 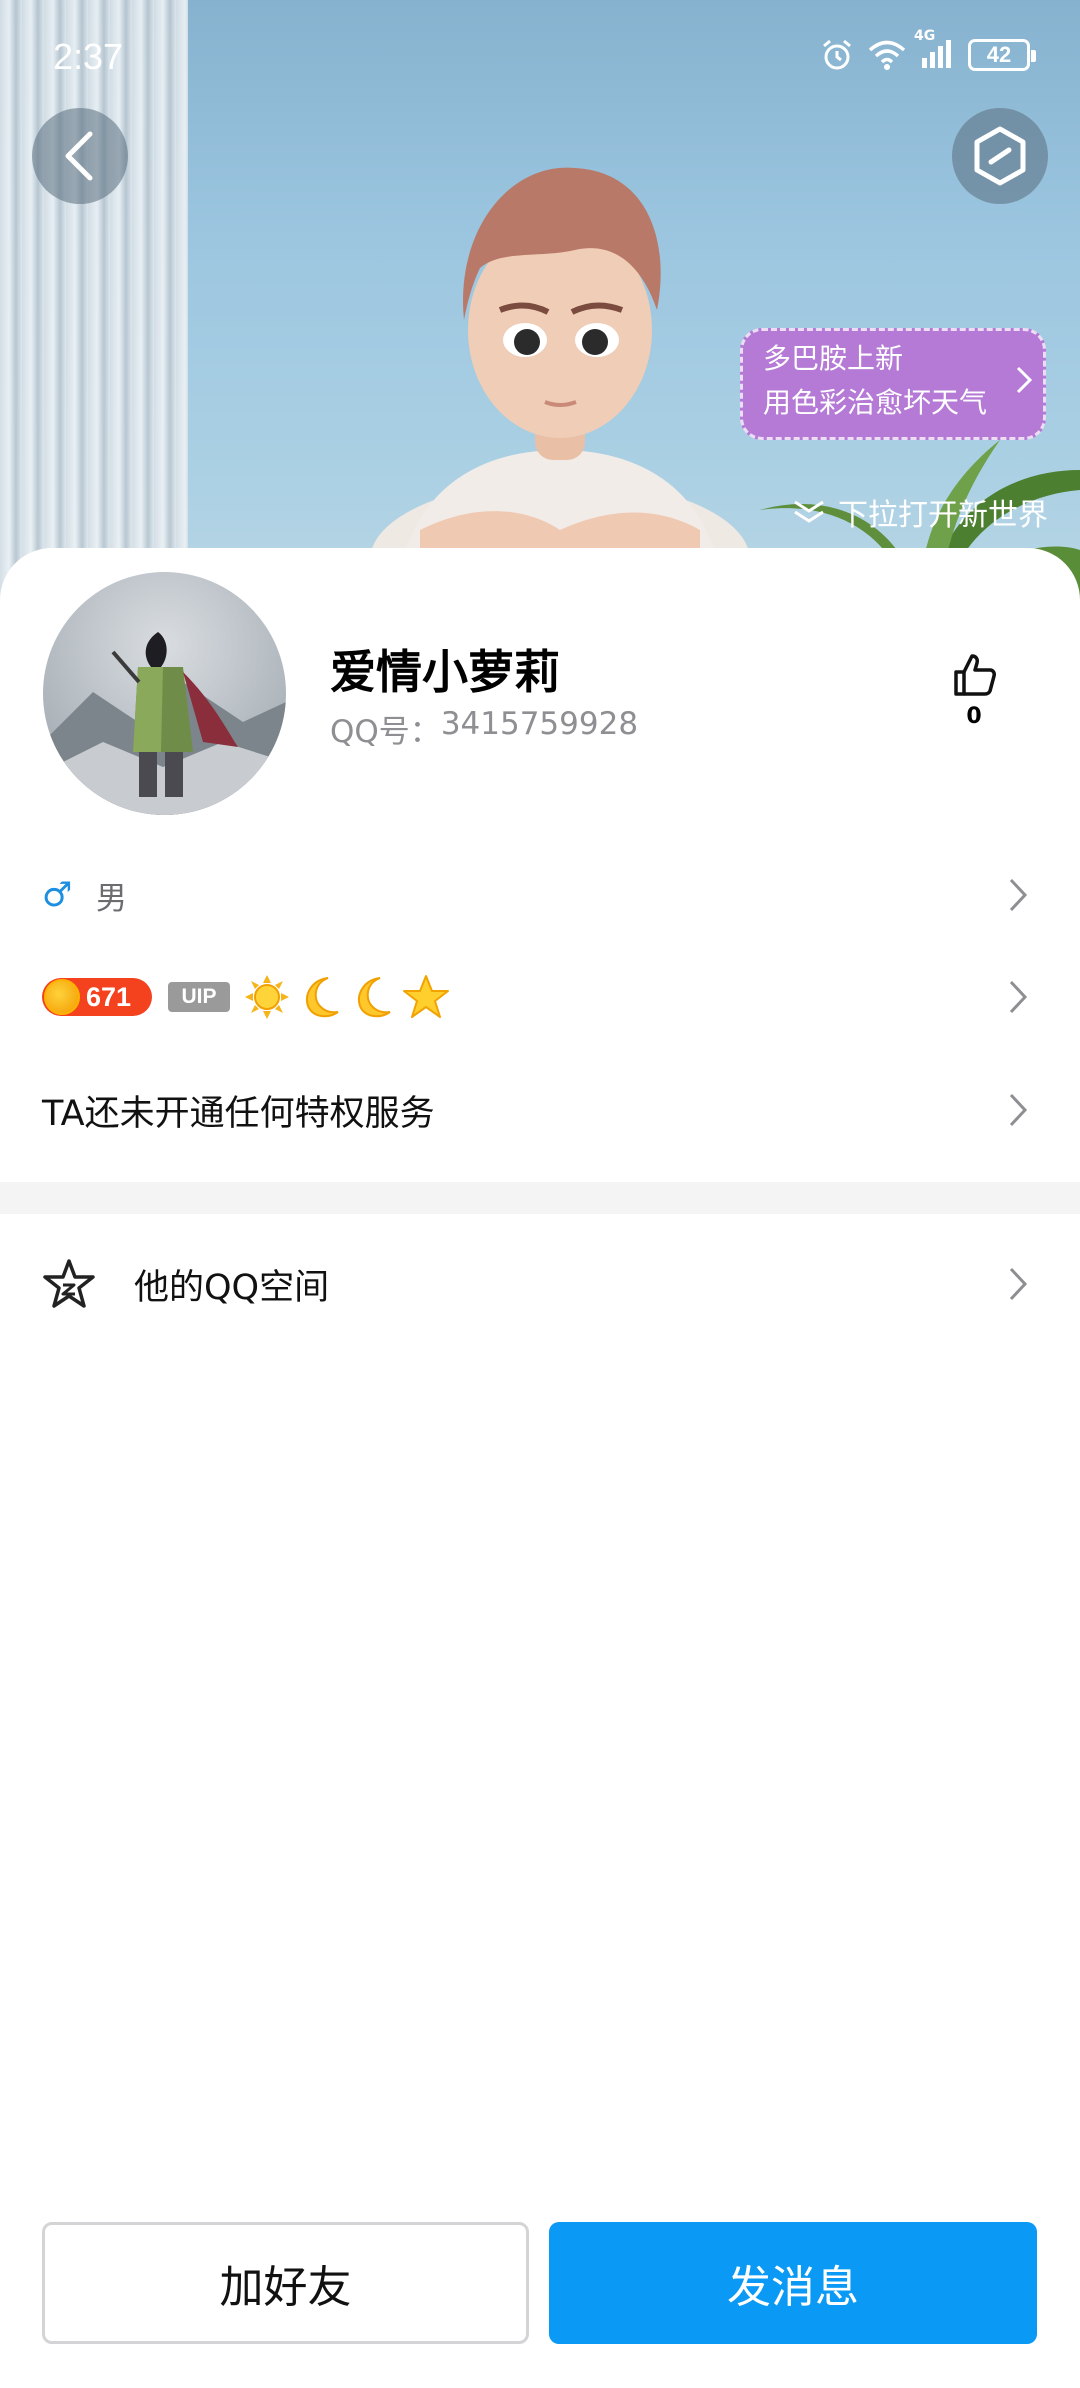 What do you see at coordinates (347, 997) in the screenshot?
I see `level-icons` at bounding box center [347, 997].